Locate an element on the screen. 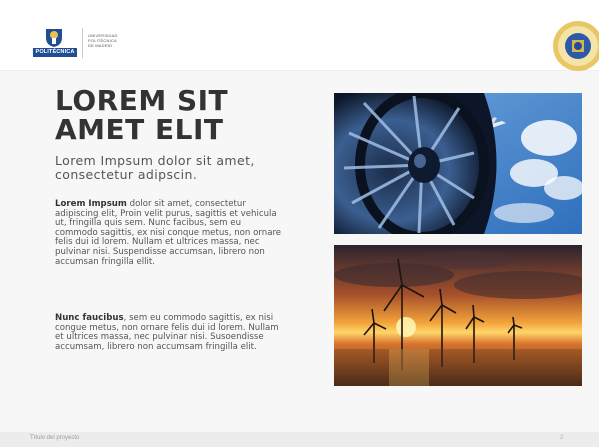 This screenshot has height=447, width=599. title-line-1: LOREM SIT is located at coordinates (142, 100).